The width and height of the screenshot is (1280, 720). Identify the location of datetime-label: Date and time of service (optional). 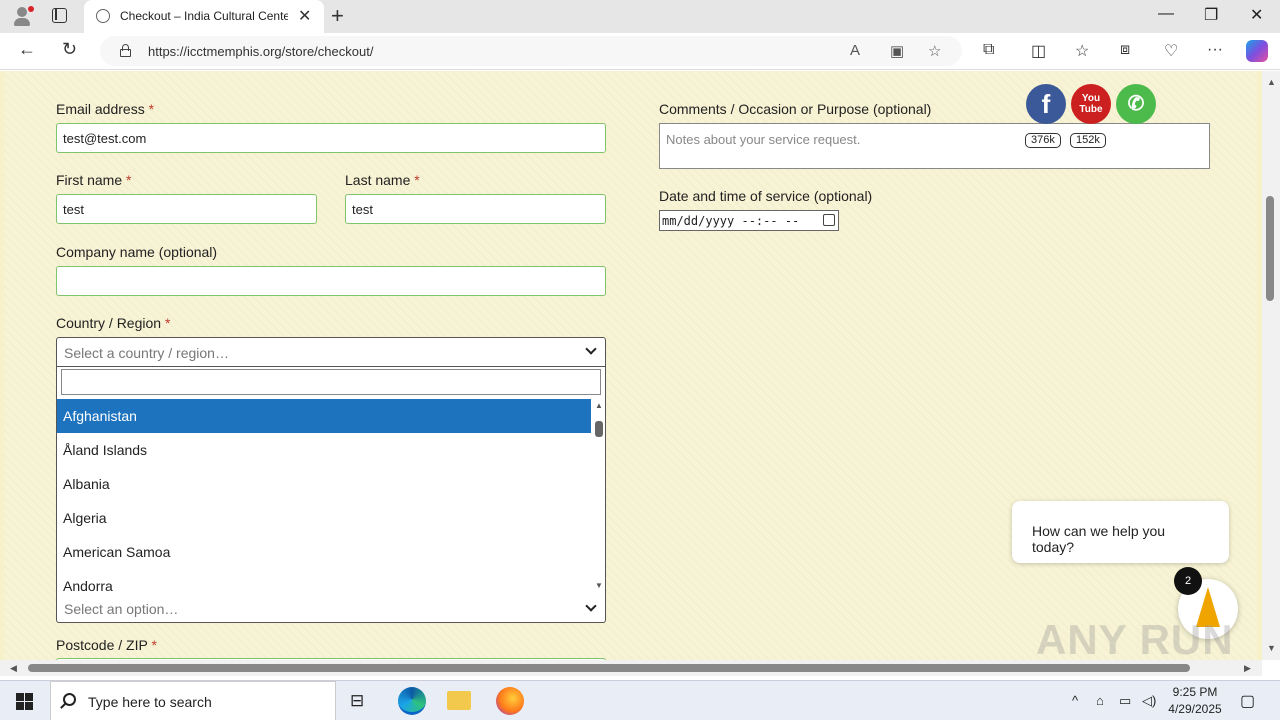
(766, 196).